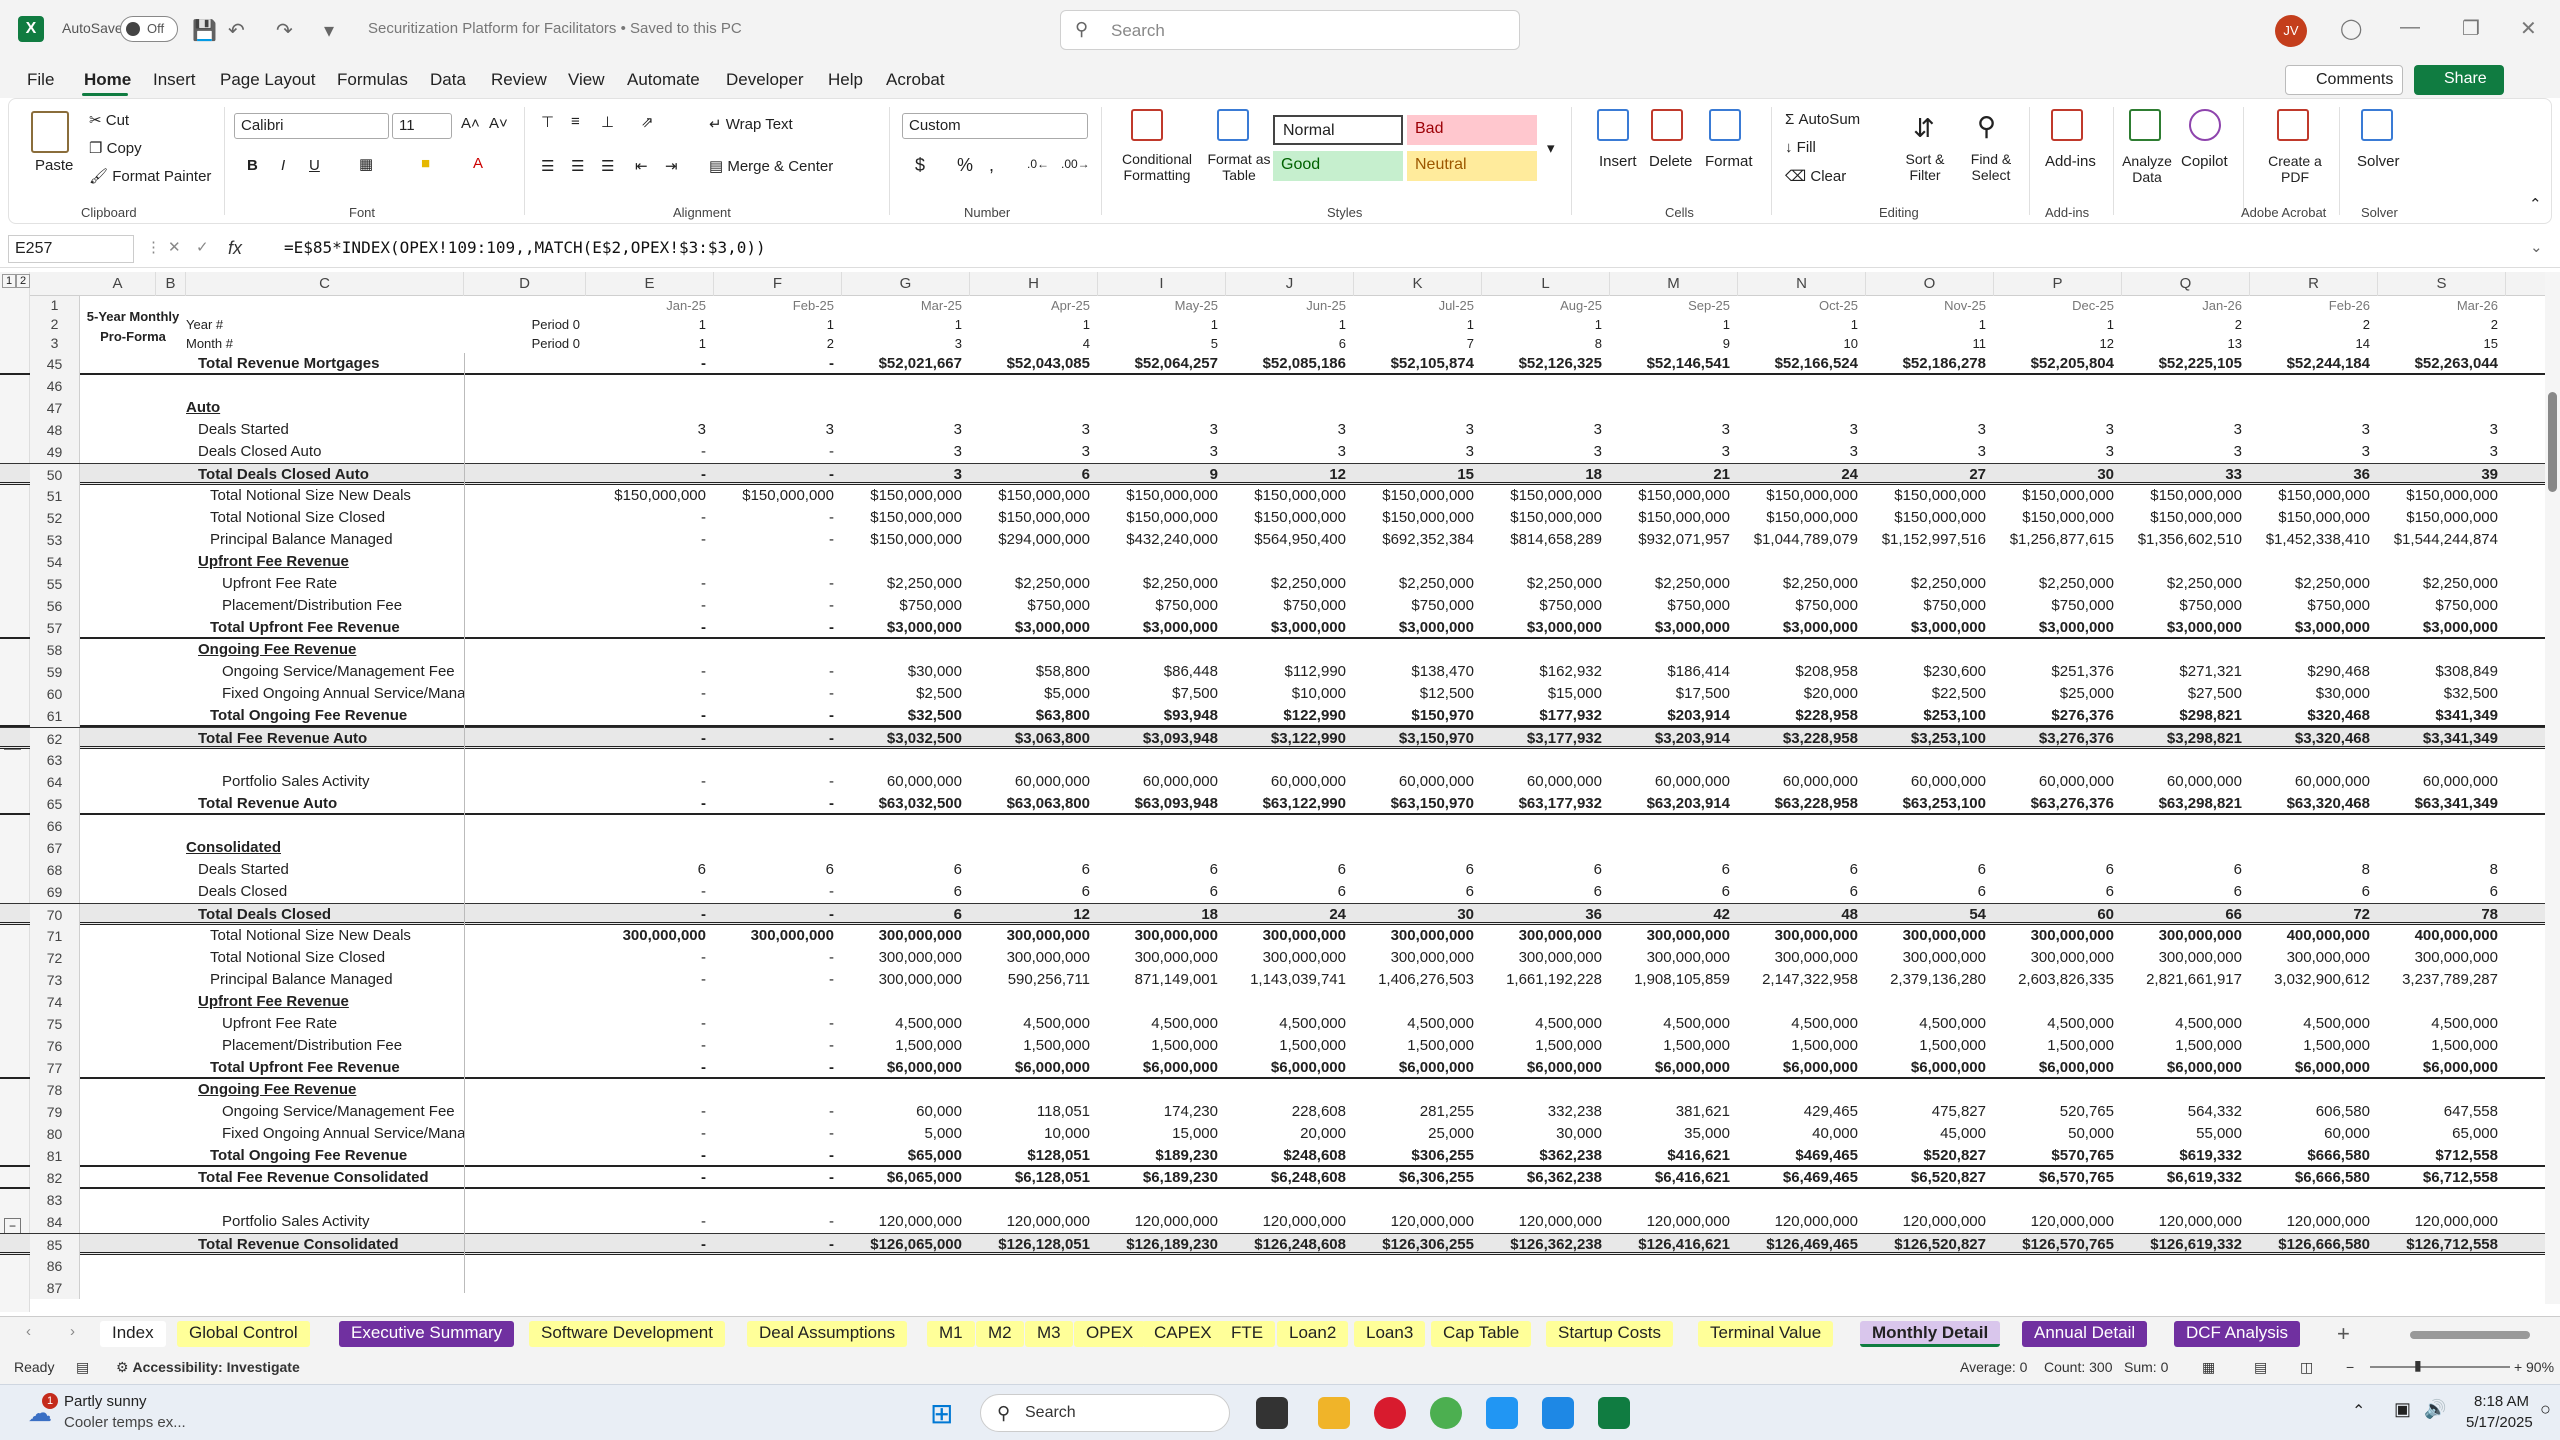 The width and height of the screenshot is (2560, 1440). Describe the element at coordinates (55, 1068) in the screenshot. I see `row-number: 77` at that location.